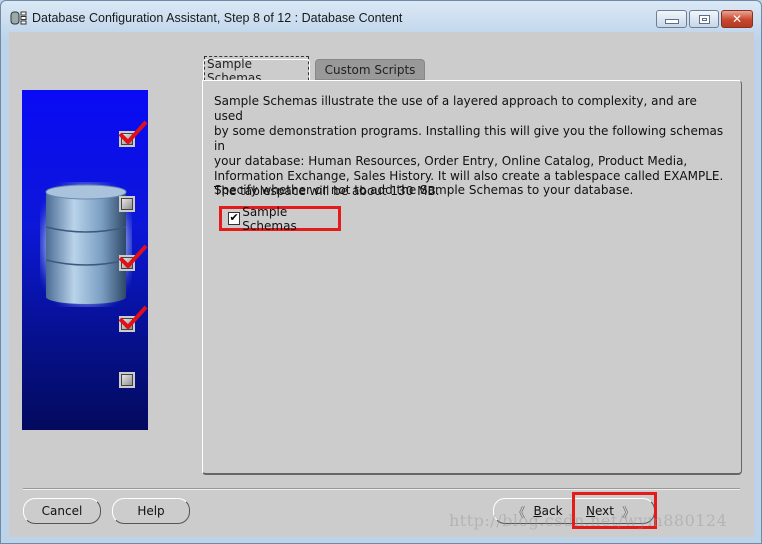 Image resolution: width=762 pixels, height=544 pixels. What do you see at coordinates (256, 71) in the screenshot?
I see `tab-sample-schemas: Sample Schemas` at bounding box center [256, 71].